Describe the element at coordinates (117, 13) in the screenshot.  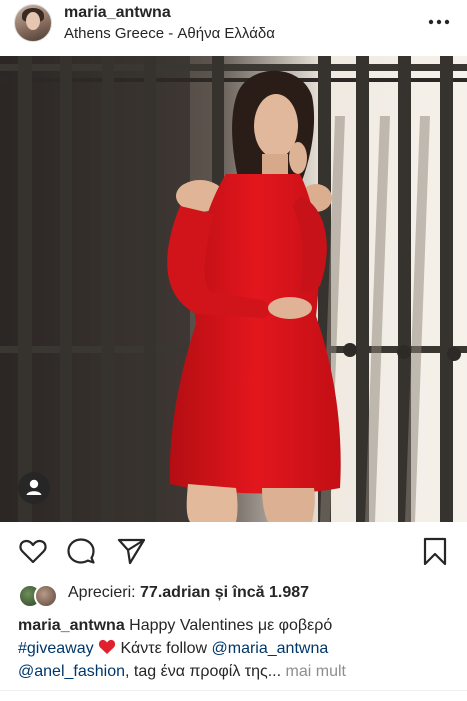
I see `post-username: maria_antwna` at that location.